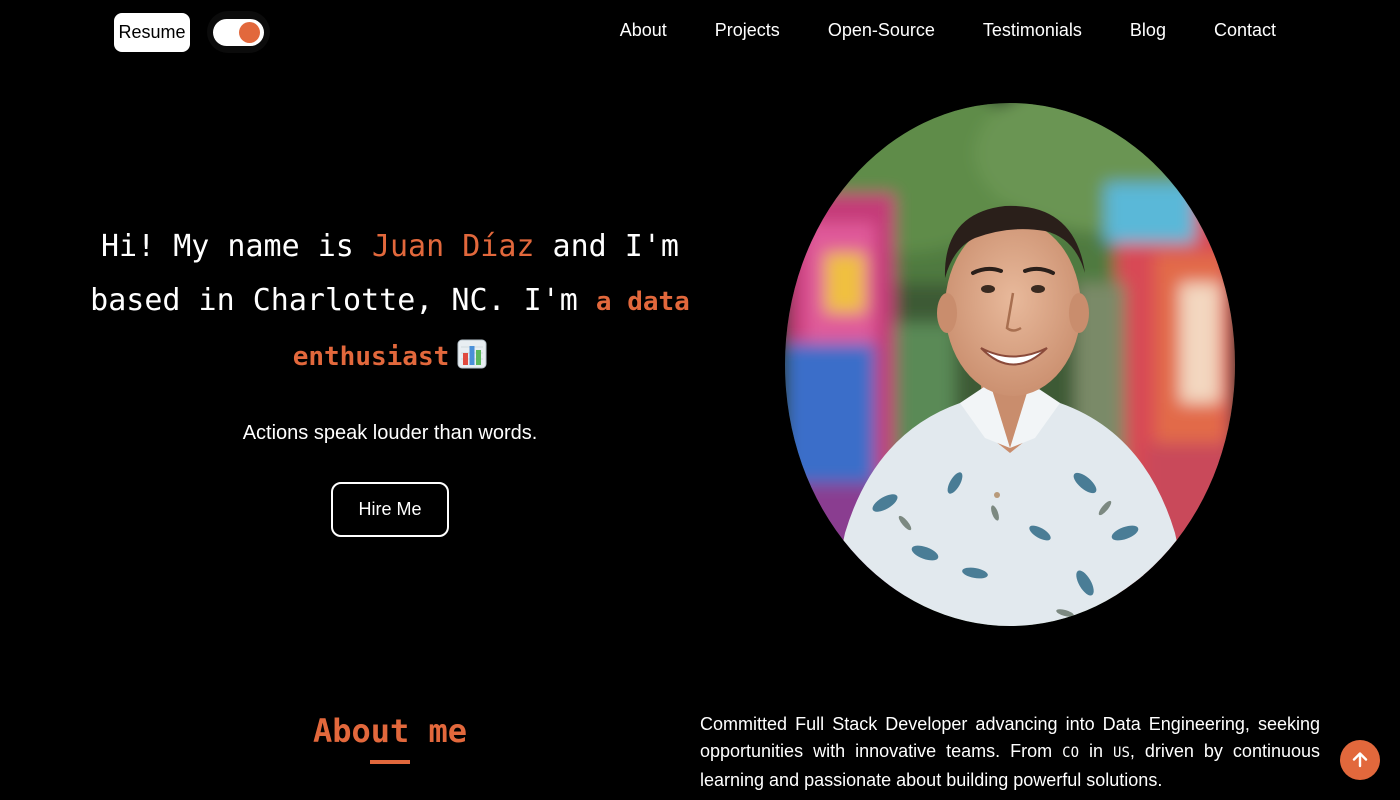 The image size is (1400, 800). I want to click on theme-toggle, so click(238, 32).